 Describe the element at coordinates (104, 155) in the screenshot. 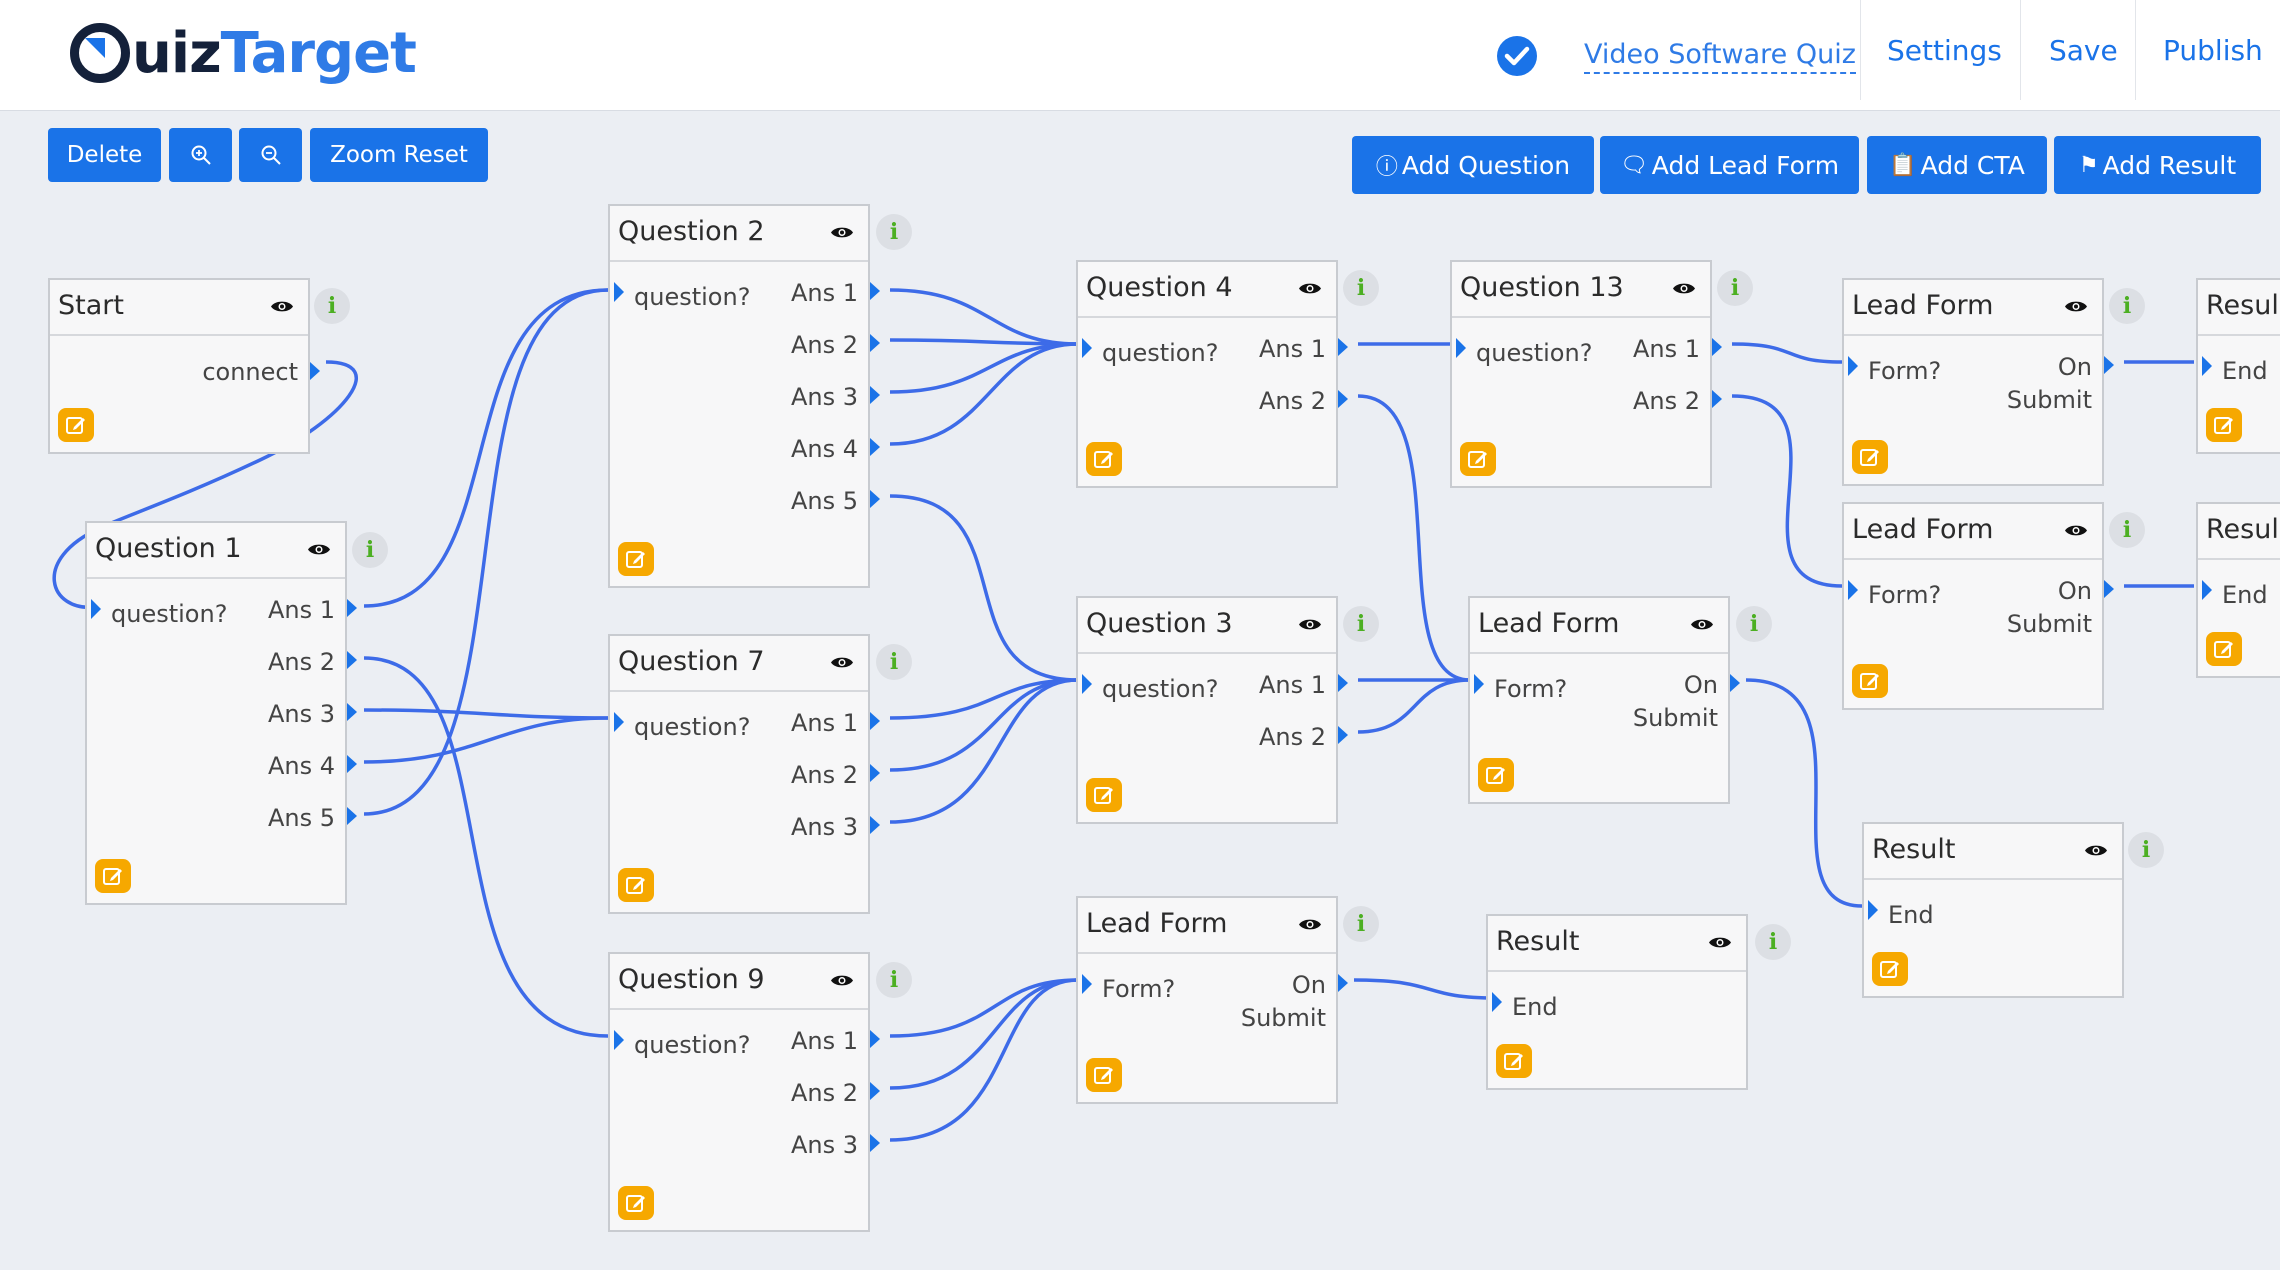

I see `delete-button: Delete` at that location.